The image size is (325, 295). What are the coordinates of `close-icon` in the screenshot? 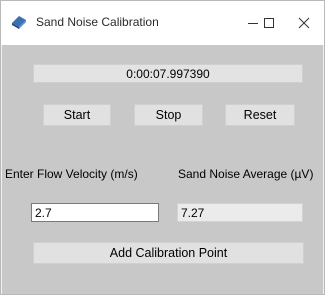 It's located at (304, 23).